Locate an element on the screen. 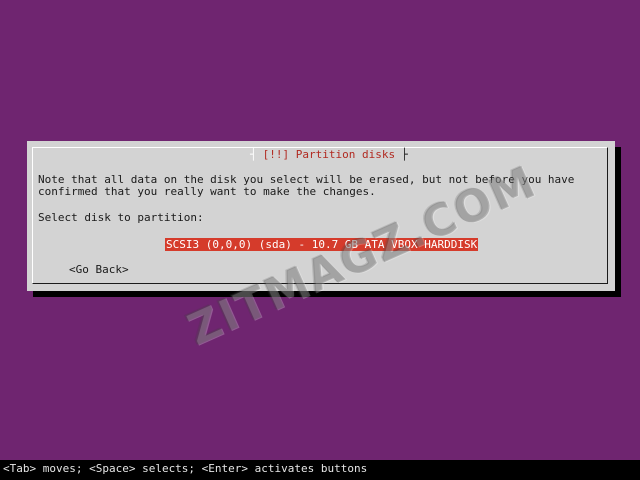 The width and height of the screenshot is (640, 480). dialog-title: [!!] Partition disks is located at coordinates (329, 154).